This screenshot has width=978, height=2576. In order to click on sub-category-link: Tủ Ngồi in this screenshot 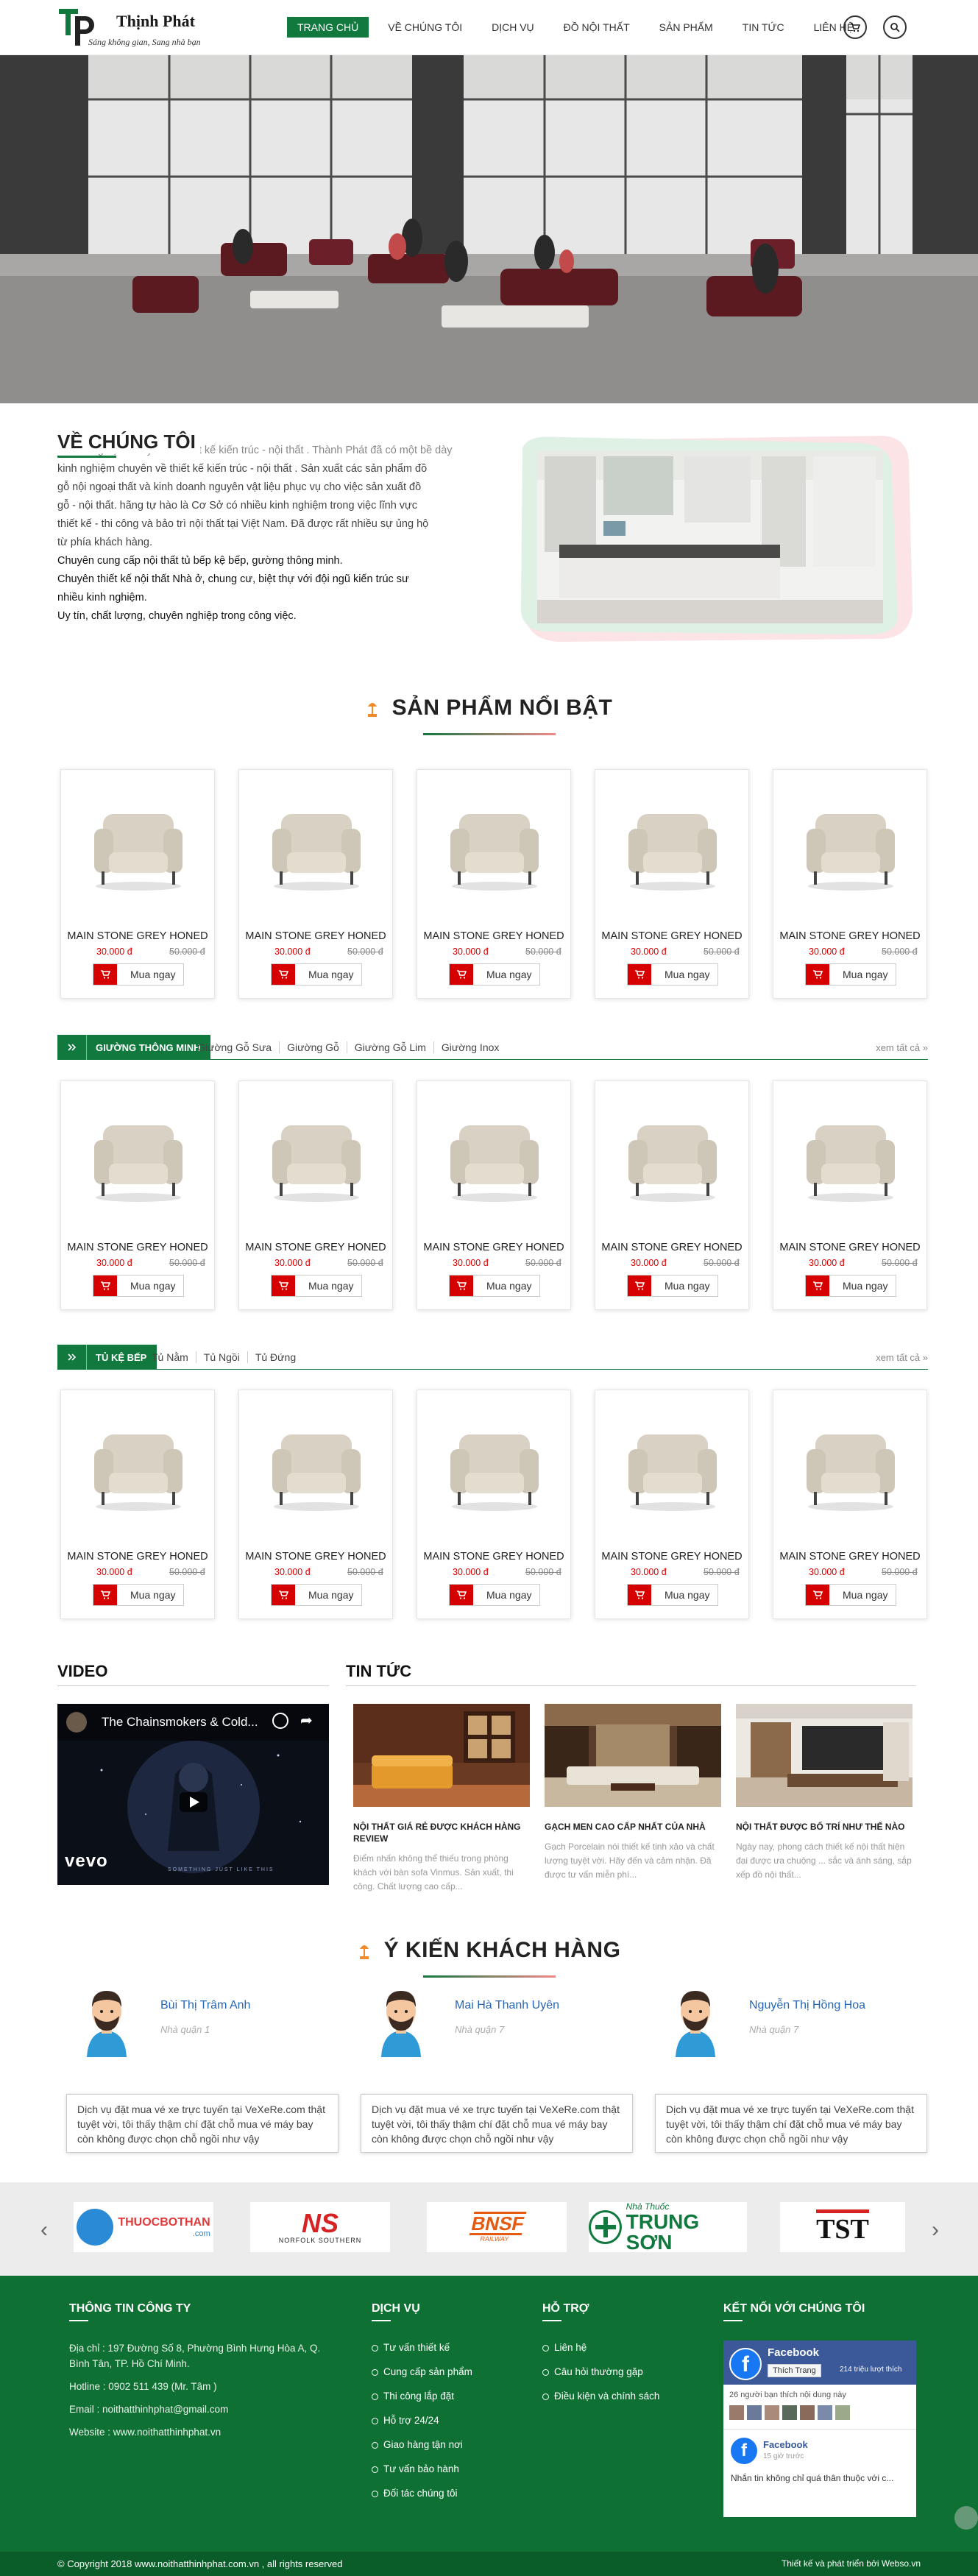, I will do `click(222, 1357)`.